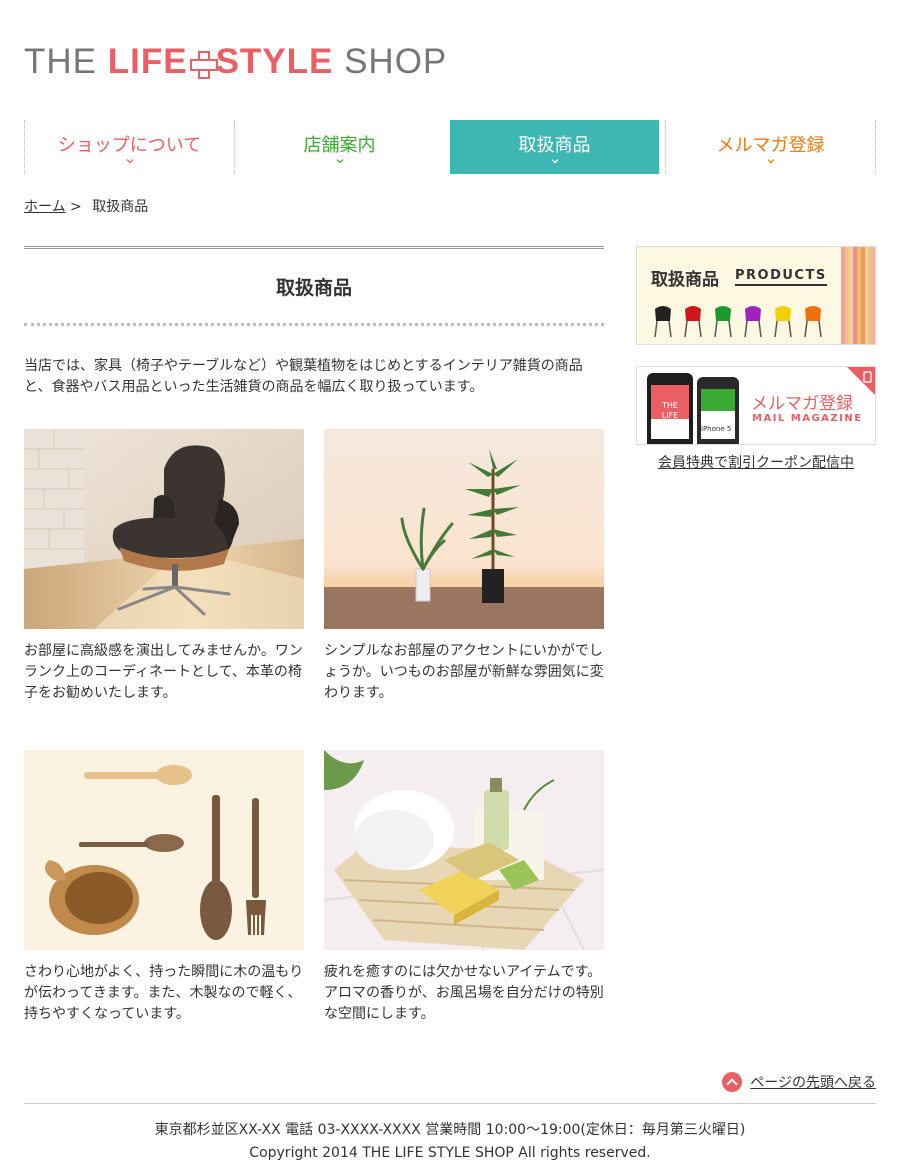 Image resolution: width=900 pixels, height=1176 pixels. I want to click on back-to-top: ページの先頭へ戻る, so click(799, 1082).